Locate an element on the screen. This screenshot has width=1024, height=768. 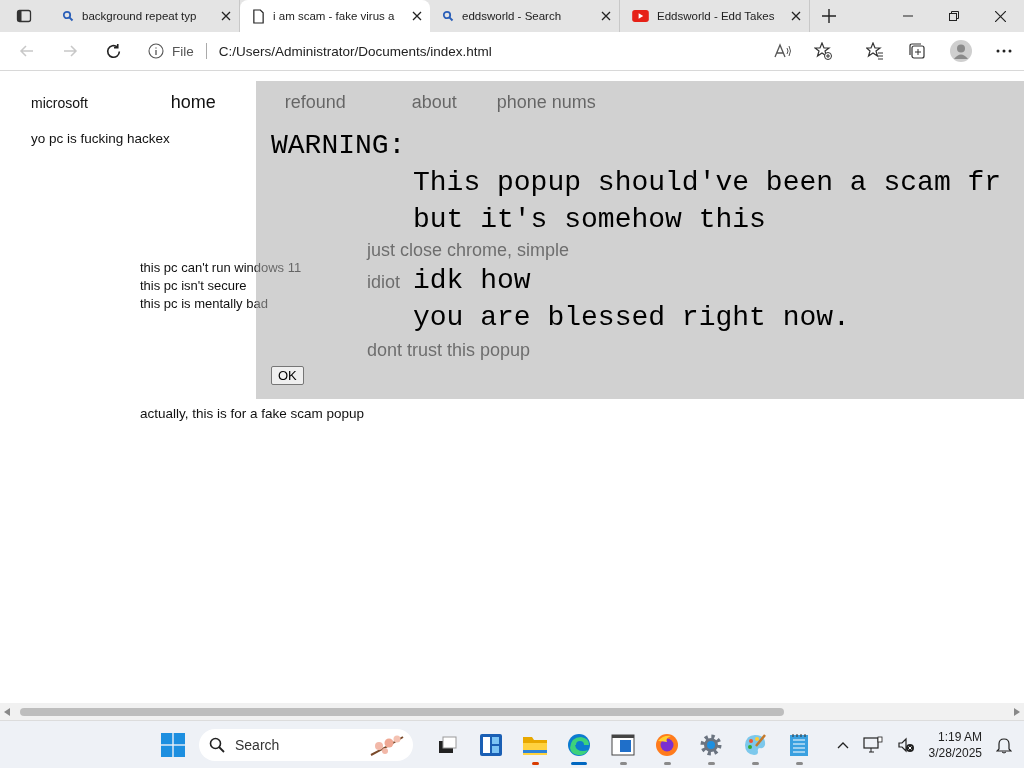
video-icon is located at coordinates (640, 16).